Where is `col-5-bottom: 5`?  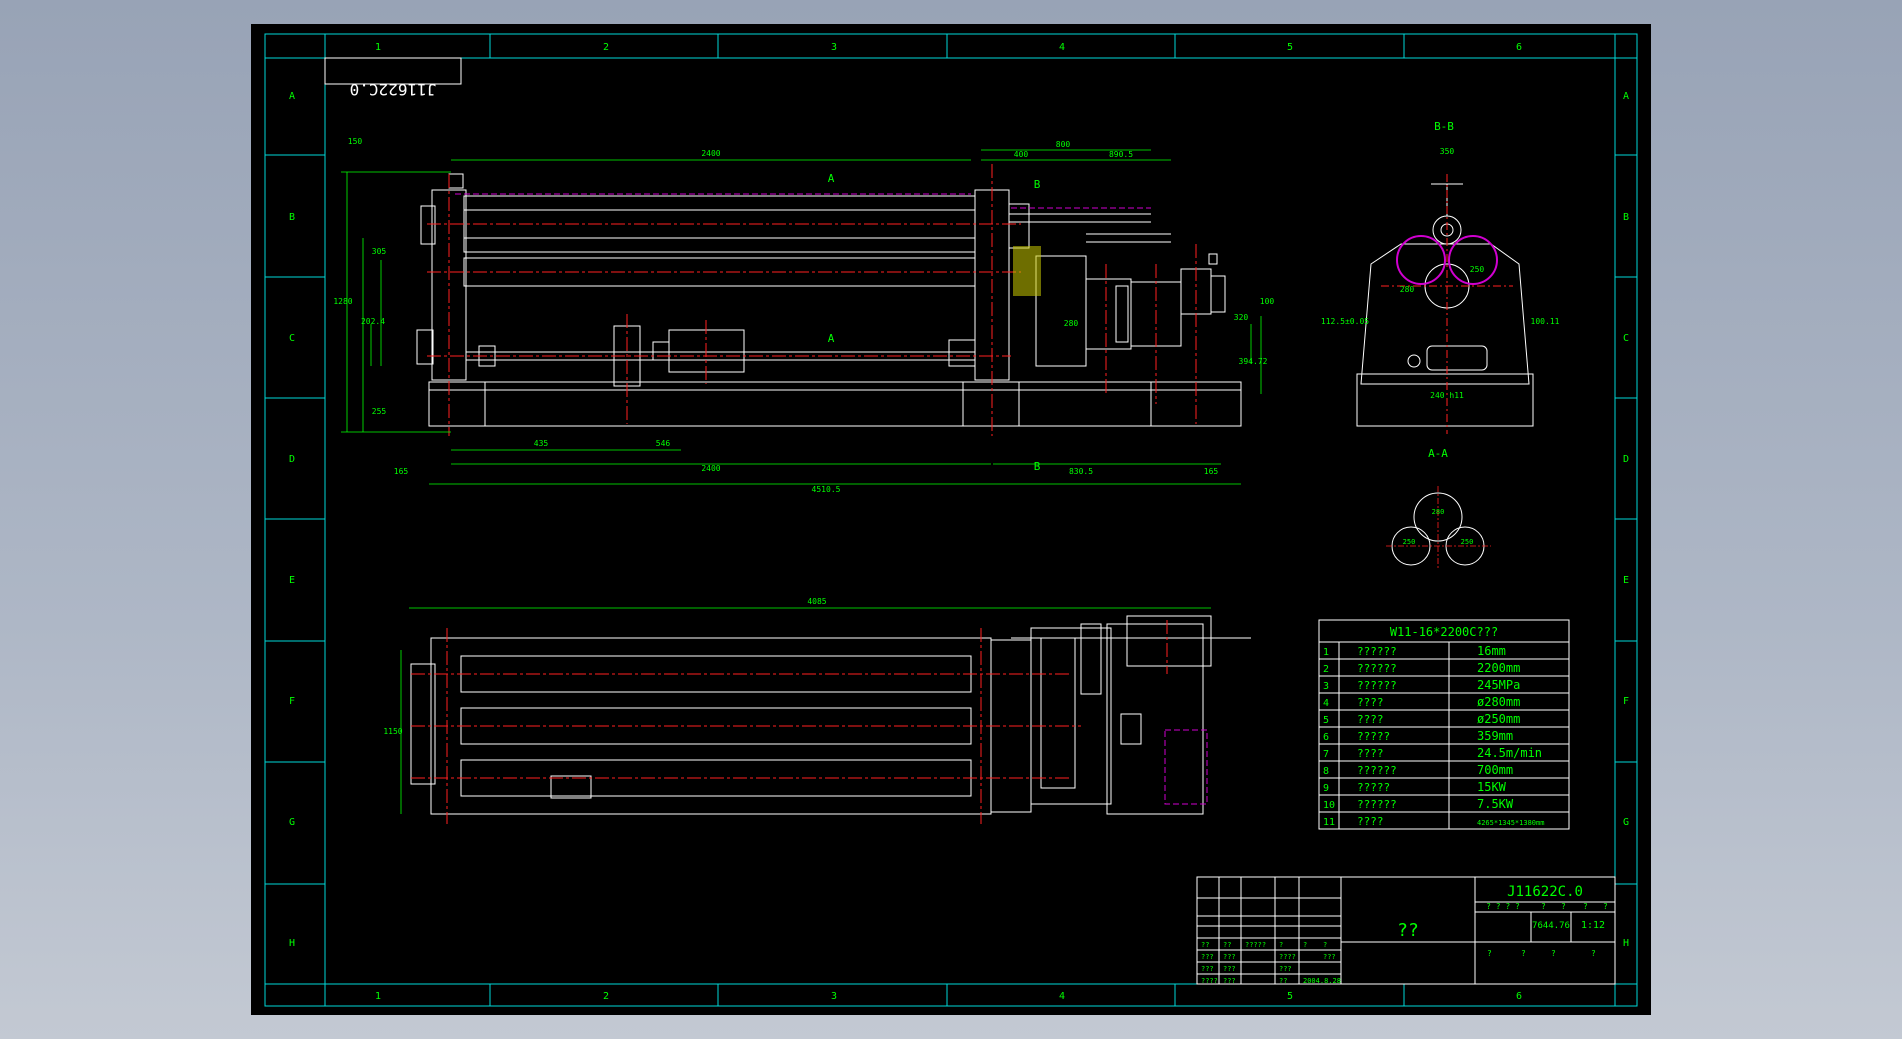
col-5-bottom: 5 is located at coordinates (1290, 996).